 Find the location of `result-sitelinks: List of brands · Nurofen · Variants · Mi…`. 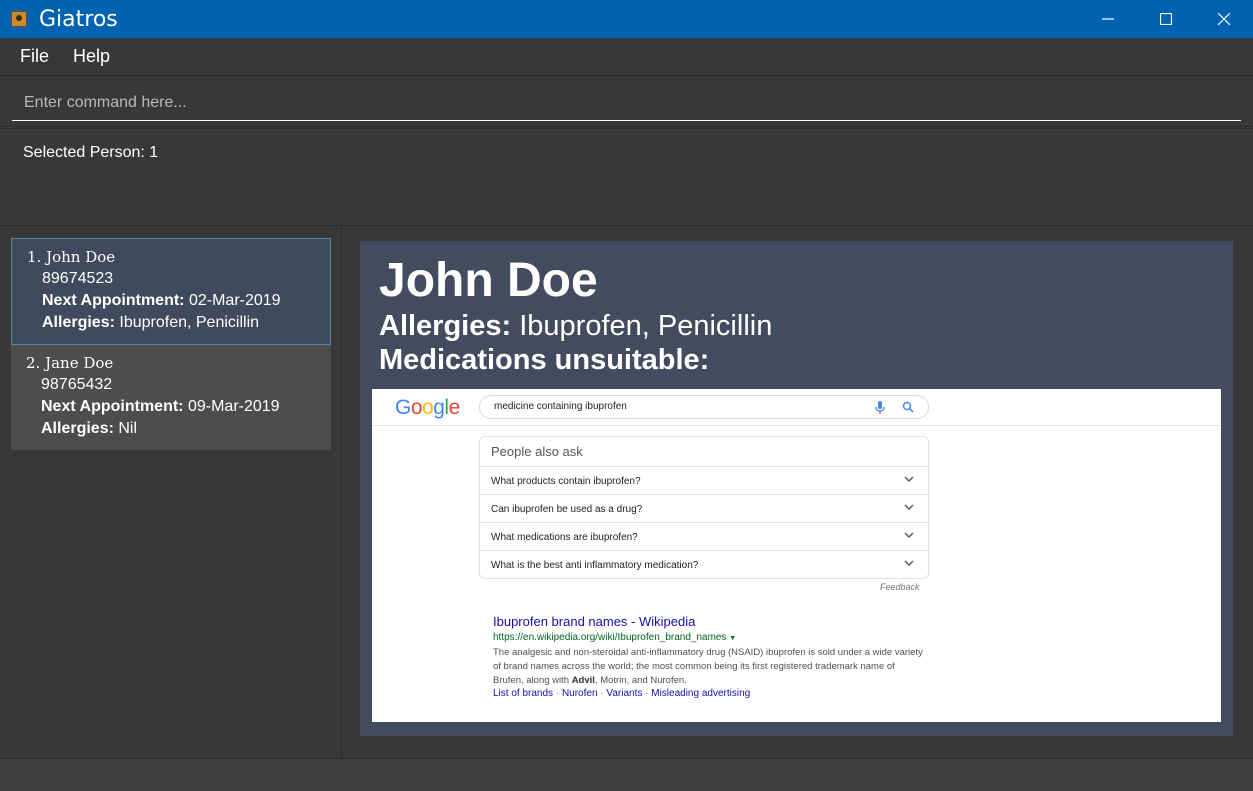

result-sitelinks: List of brands · Nurofen · Variants · Mi… is located at coordinates (622, 693).